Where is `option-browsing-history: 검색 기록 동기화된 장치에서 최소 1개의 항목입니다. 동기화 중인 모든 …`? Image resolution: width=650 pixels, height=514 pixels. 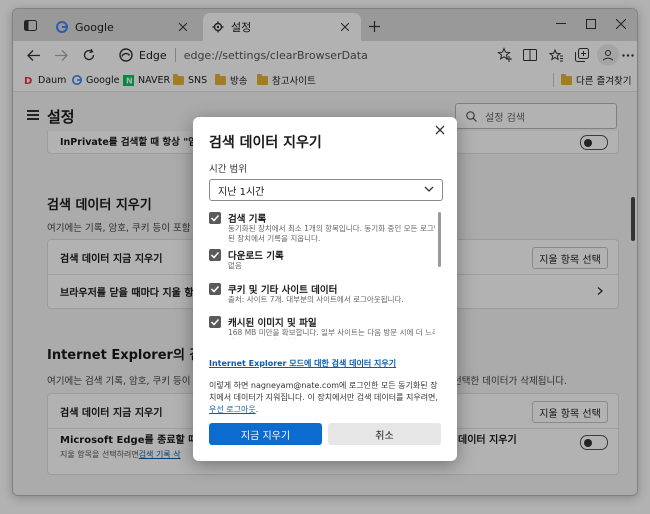
option-browsing-history: 검색 기록 동기화된 장치에서 최소 1개의 항목입니다. 동기화 중인 모든 … is located at coordinates (322, 229).